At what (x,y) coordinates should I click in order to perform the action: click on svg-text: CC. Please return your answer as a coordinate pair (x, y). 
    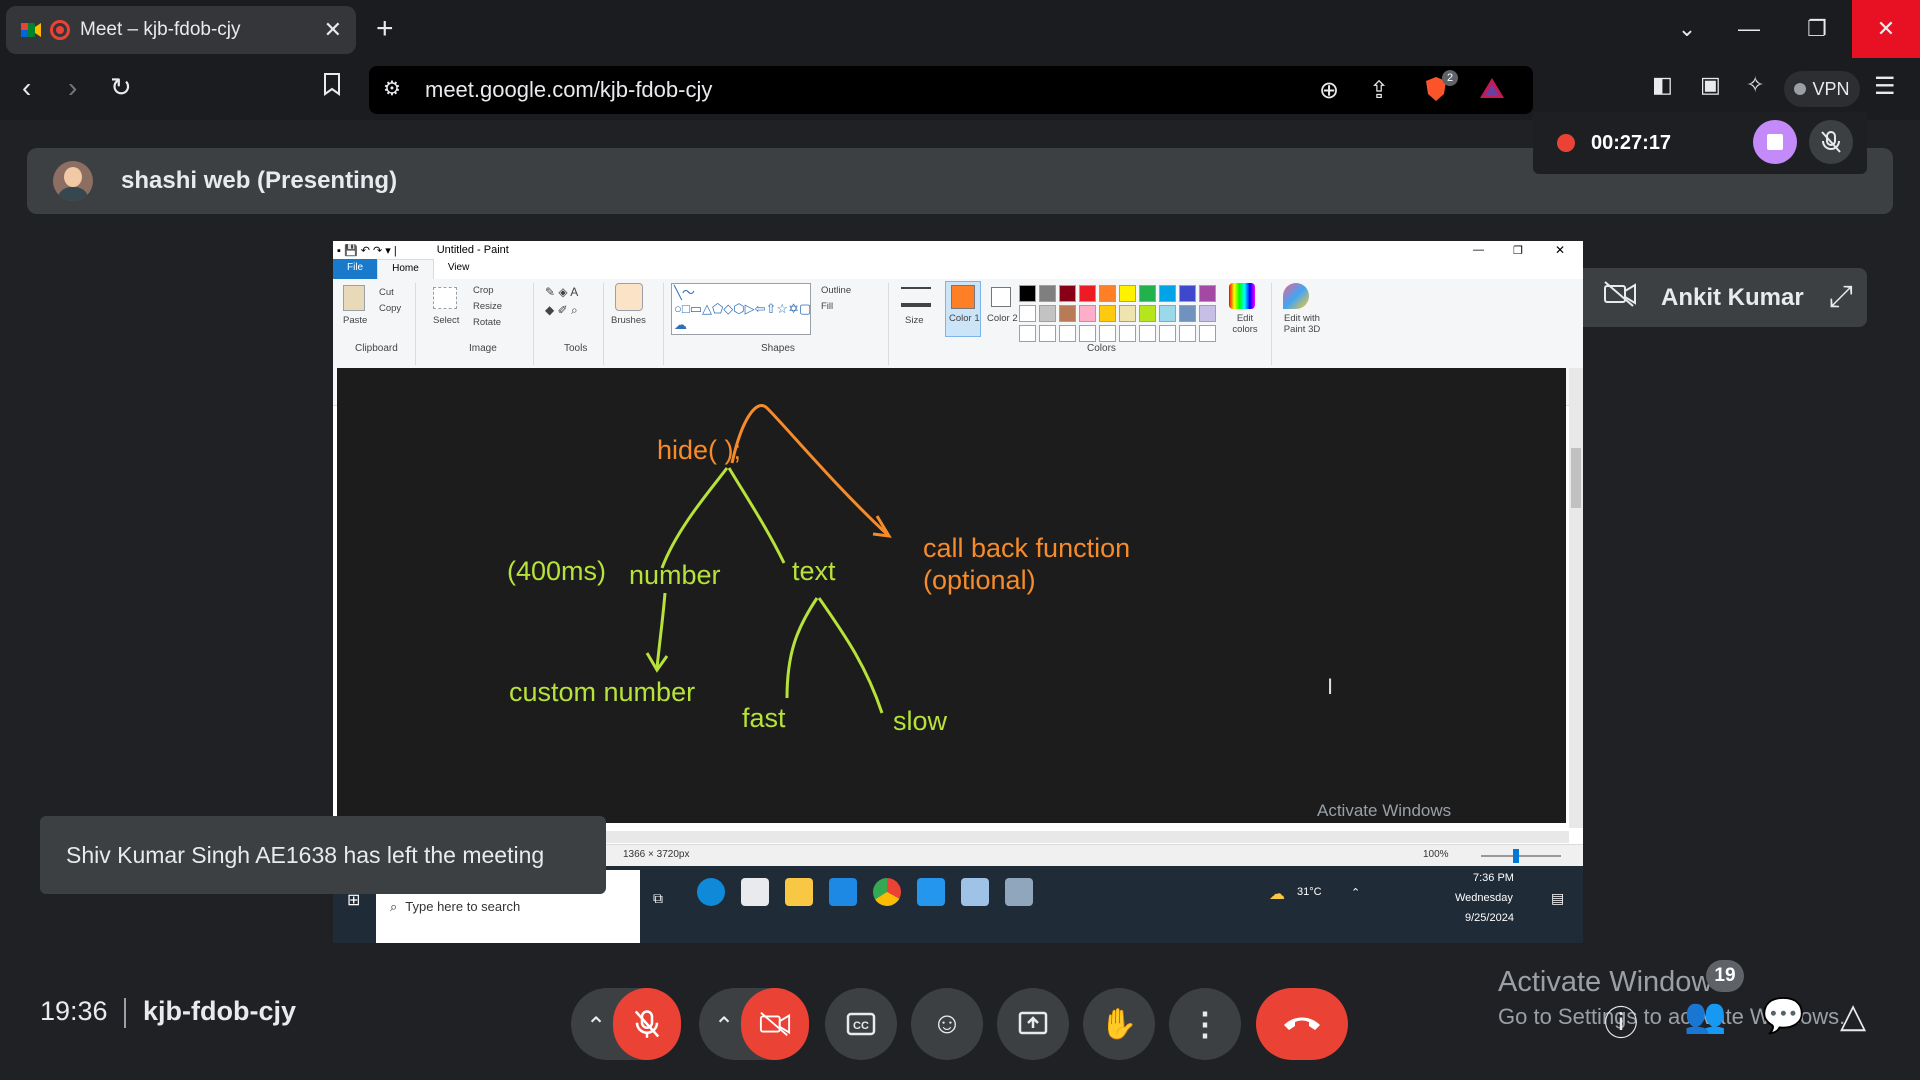
    Looking at the image, I should click on (861, 1026).